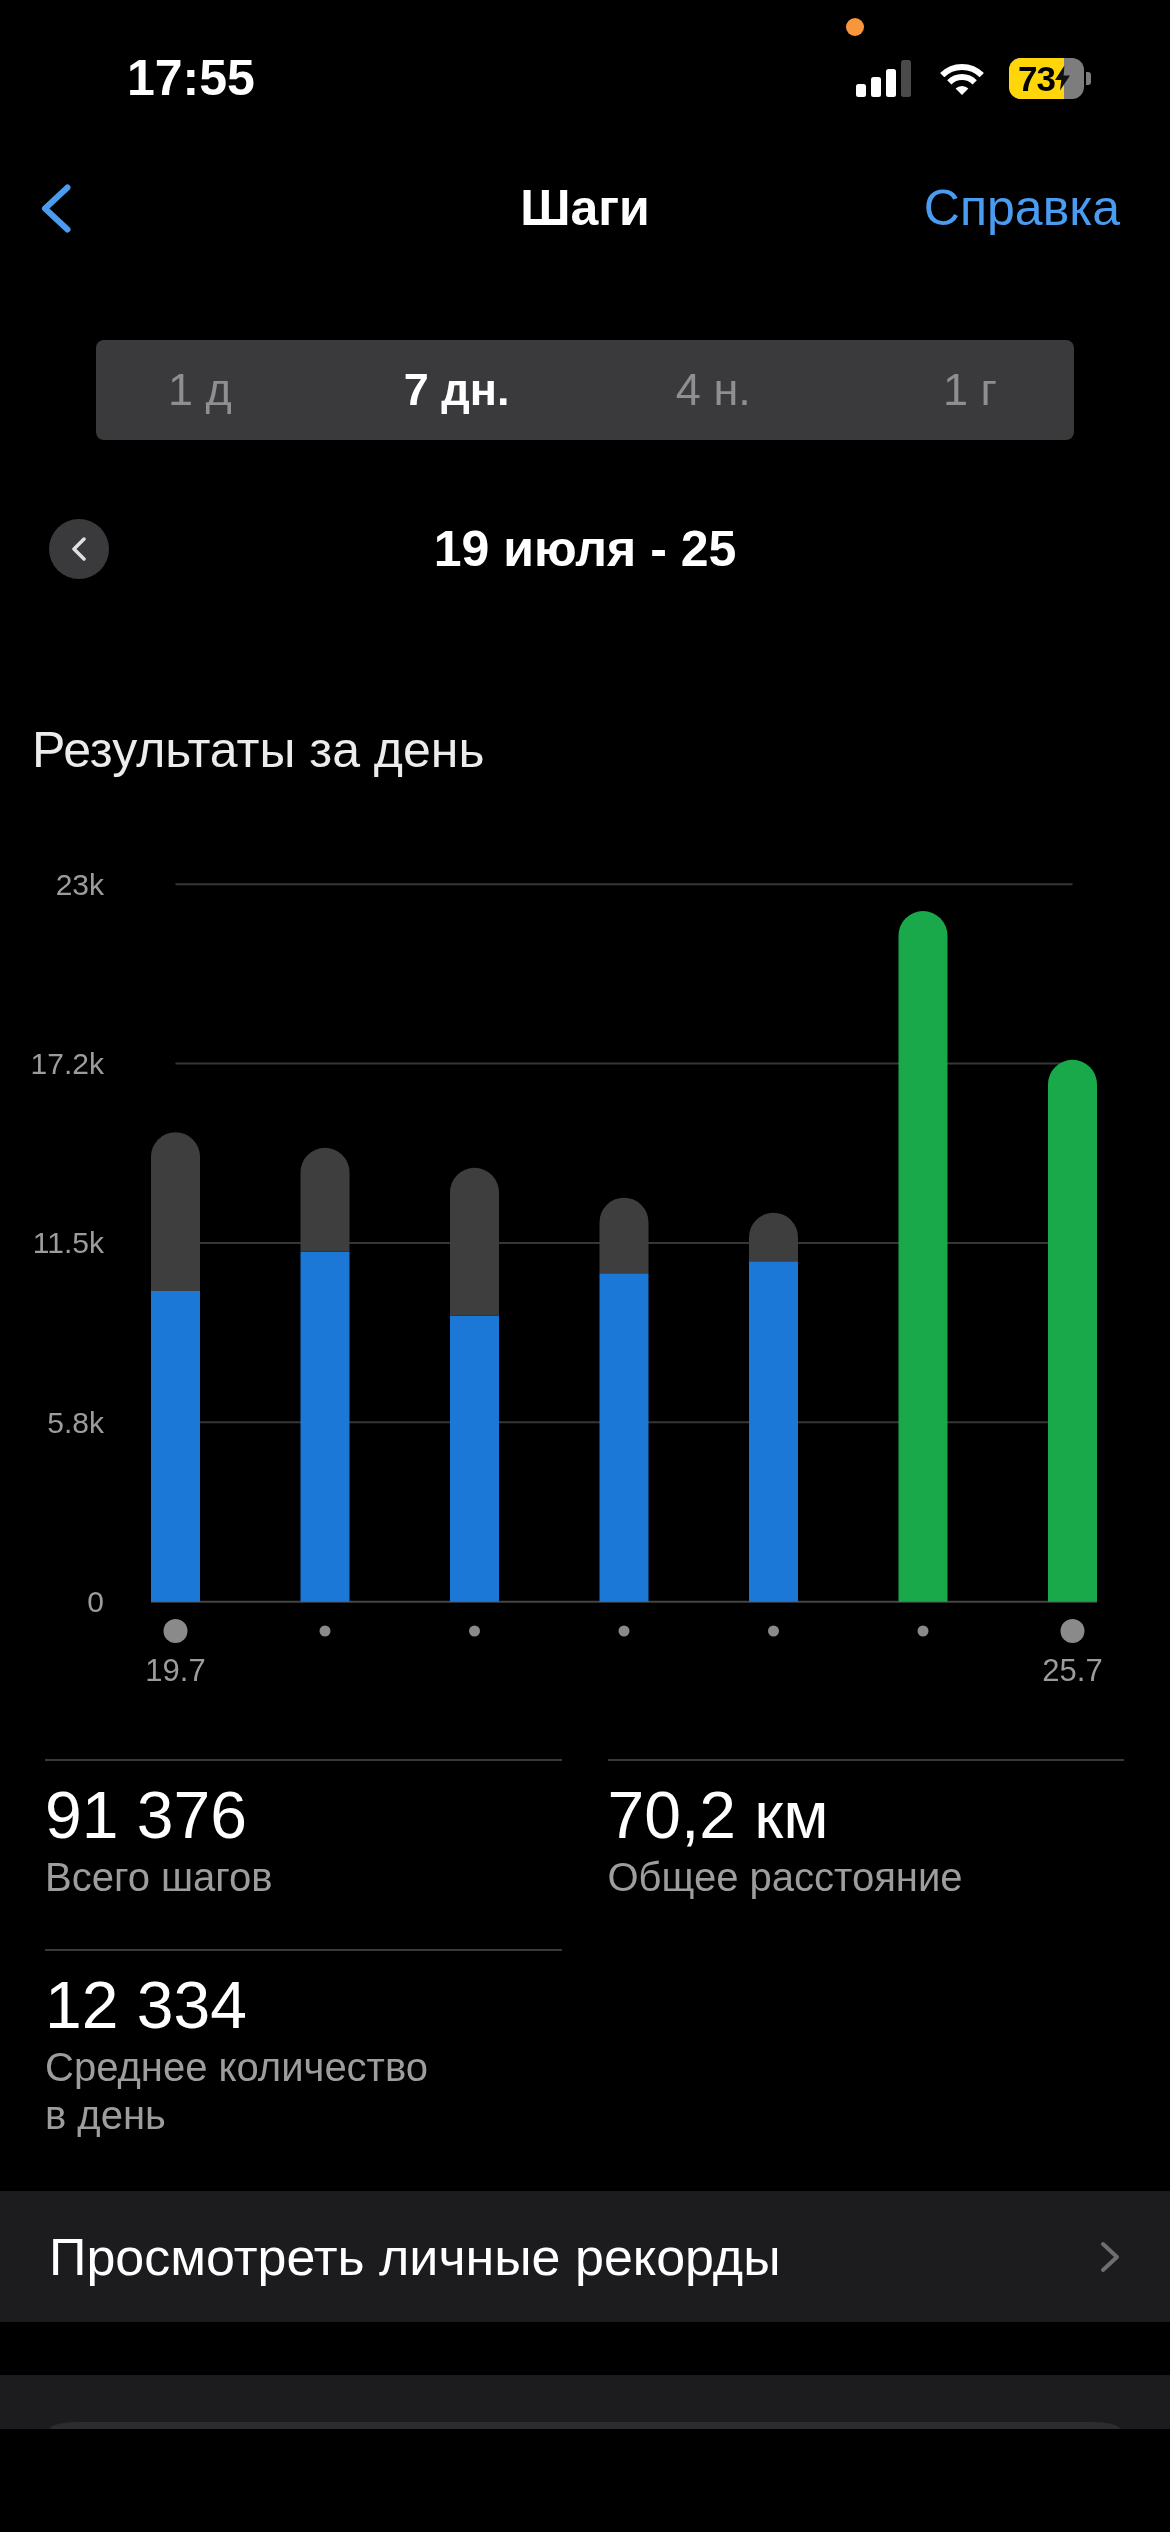  What do you see at coordinates (237, 2091) in the screenshot?
I see `stat-label: Среднее количество в день` at bounding box center [237, 2091].